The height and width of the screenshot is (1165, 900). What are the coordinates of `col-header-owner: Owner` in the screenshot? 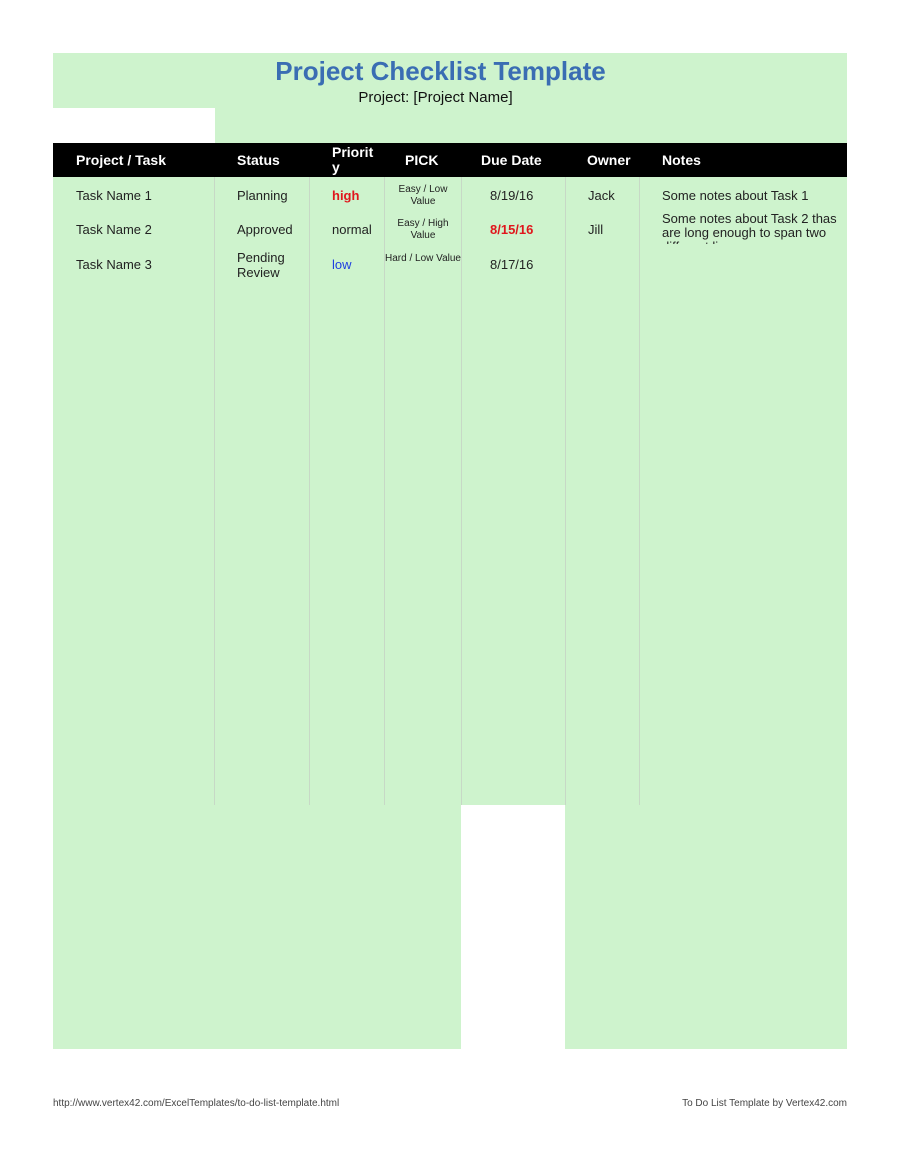 It's located at (609, 160).